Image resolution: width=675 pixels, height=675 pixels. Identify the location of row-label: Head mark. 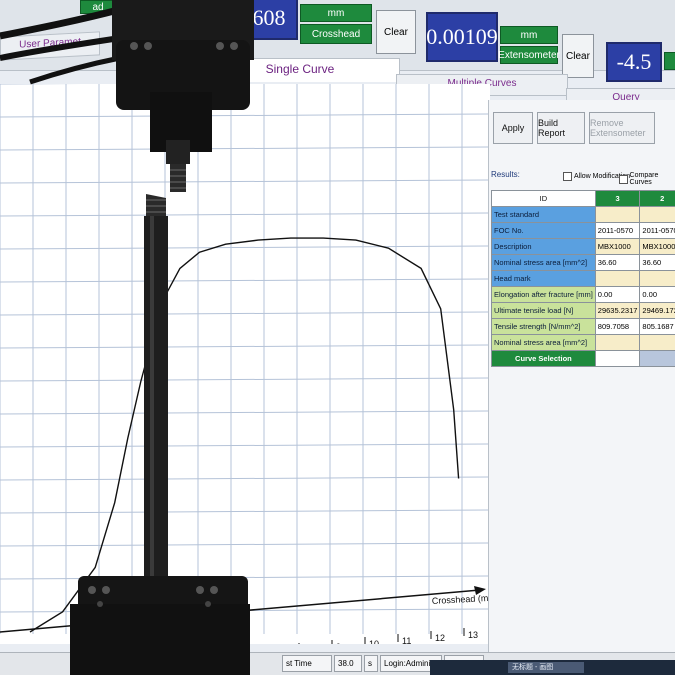
(543, 278).